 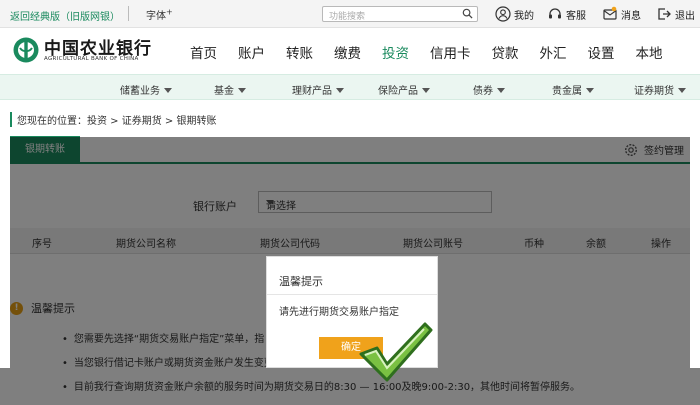 What do you see at coordinates (654, 91) in the screenshot?
I see `subnav-securities-label: 证券期货` at bounding box center [654, 91].